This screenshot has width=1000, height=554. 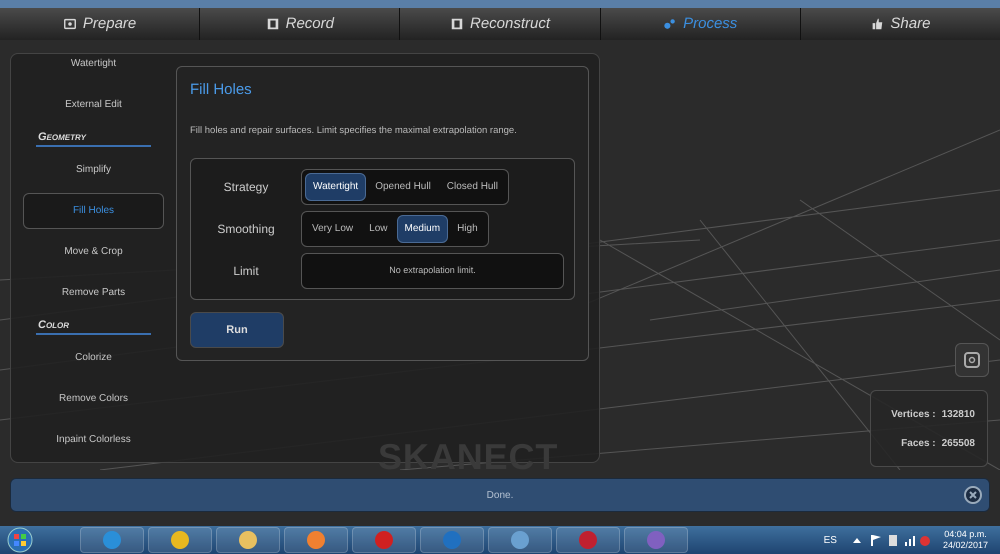 What do you see at coordinates (93, 68) in the screenshot?
I see `sidebar-item: Watertight` at bounding box center [93, 68].